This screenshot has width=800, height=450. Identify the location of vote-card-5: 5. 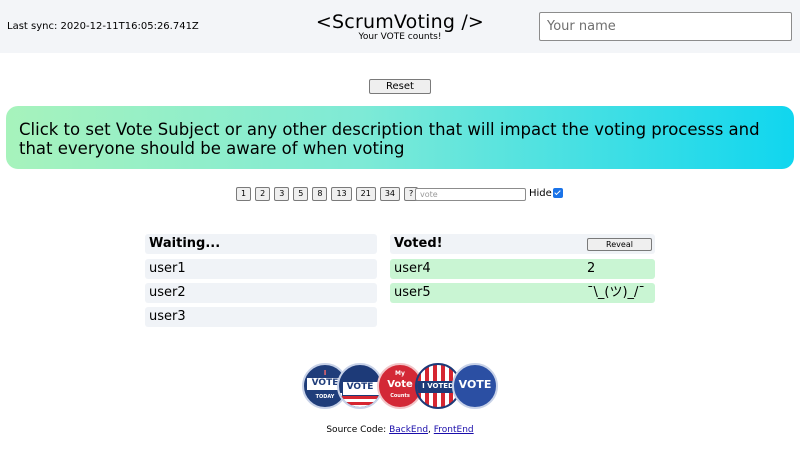
(301, 194).